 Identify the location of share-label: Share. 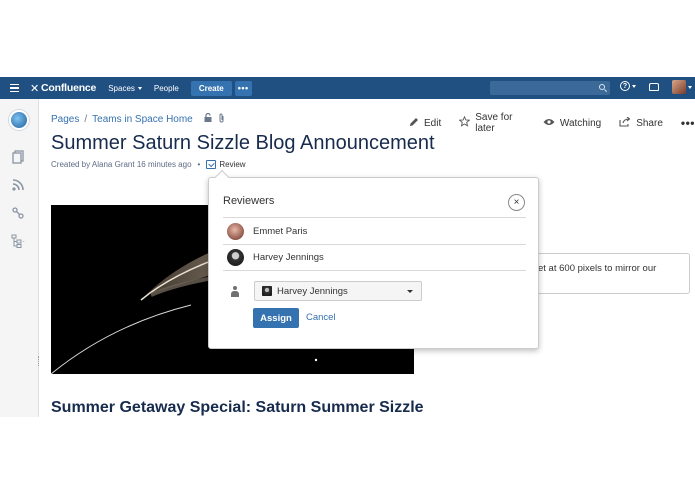
(649, 123).